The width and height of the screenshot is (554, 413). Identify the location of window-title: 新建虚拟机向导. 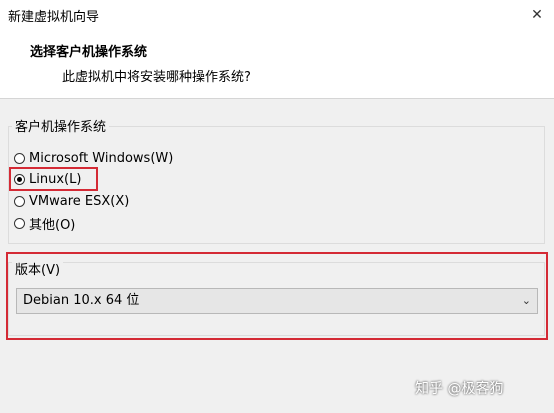
(54, 17).